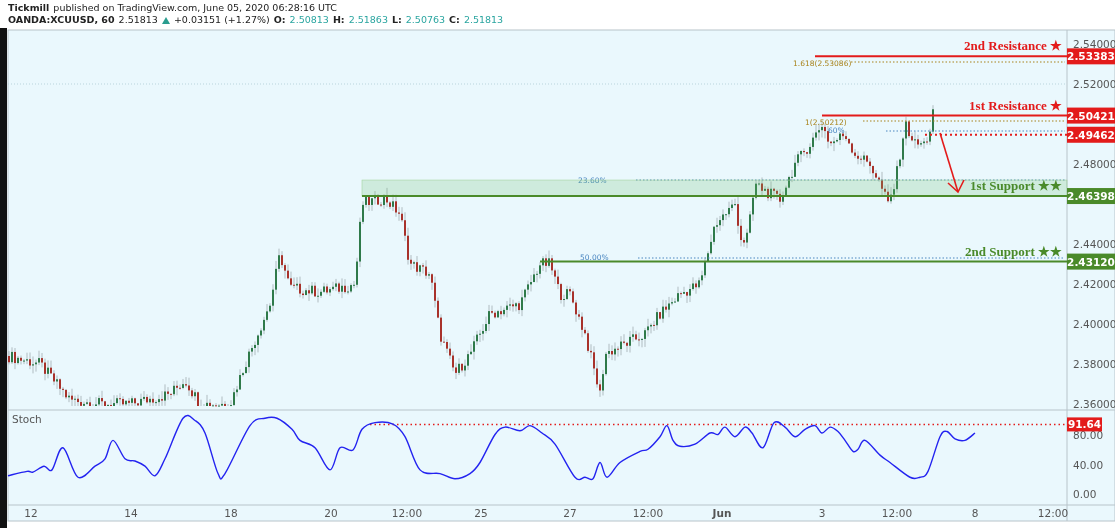  Describe the element at coordinates (195, 8) in the screenshot. I see `publish-info: published on TradingView.com, June 05, 2020 06:28:16 UTC` at that location.